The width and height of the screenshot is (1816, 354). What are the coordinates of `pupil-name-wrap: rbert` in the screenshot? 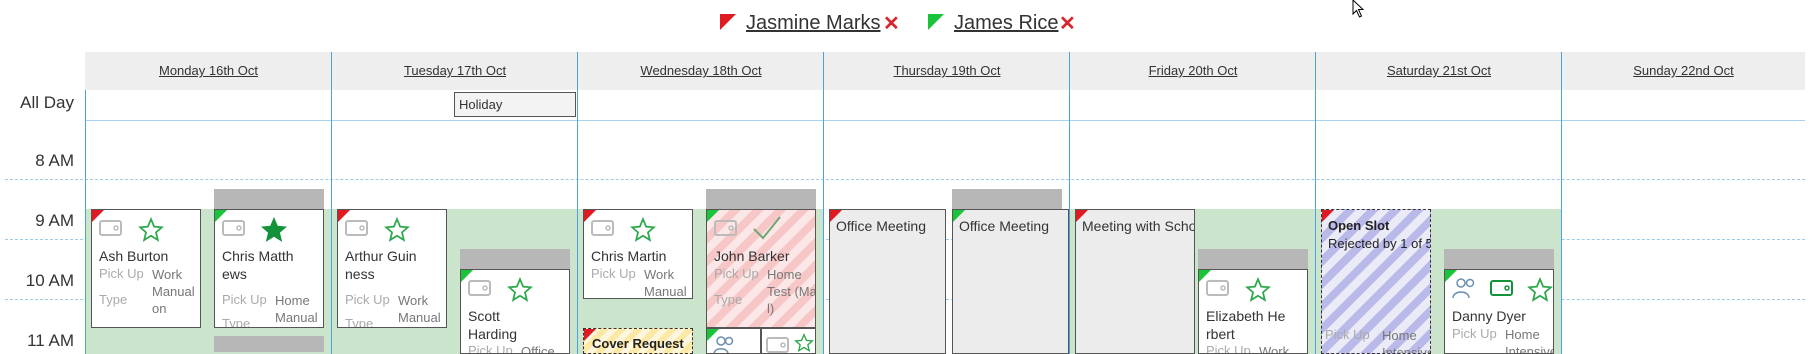 It's located at (1220, 334).